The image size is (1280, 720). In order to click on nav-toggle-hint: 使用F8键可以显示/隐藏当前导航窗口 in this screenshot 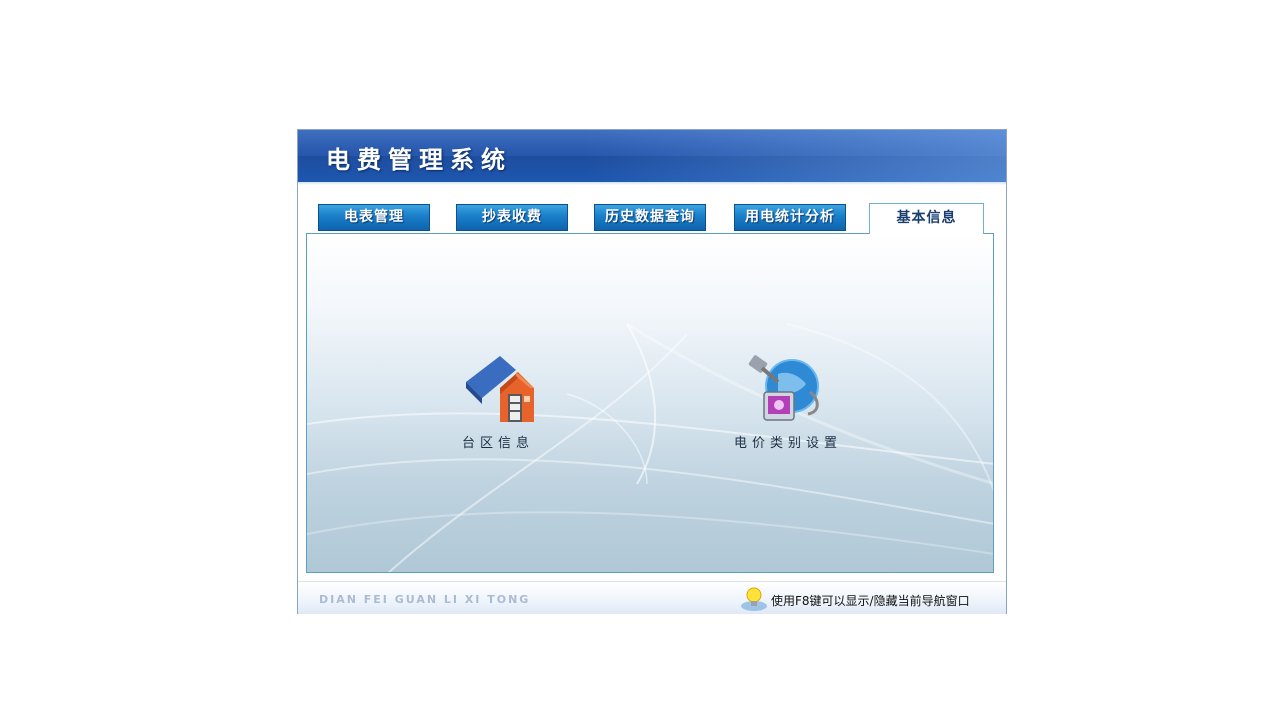, I will do `click(866, 599)`.